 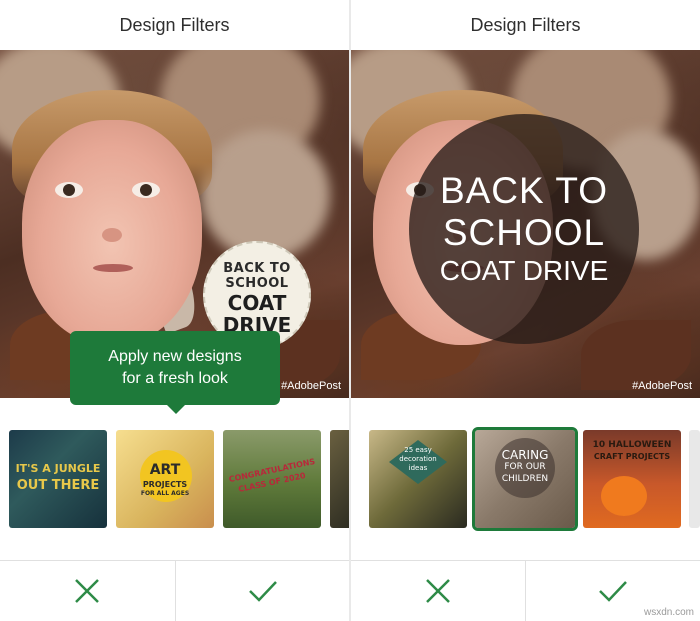 What do you see at coordinates (265, 195) in the screenshot?
I see `fur-texture` at bounding box center [265, 195].